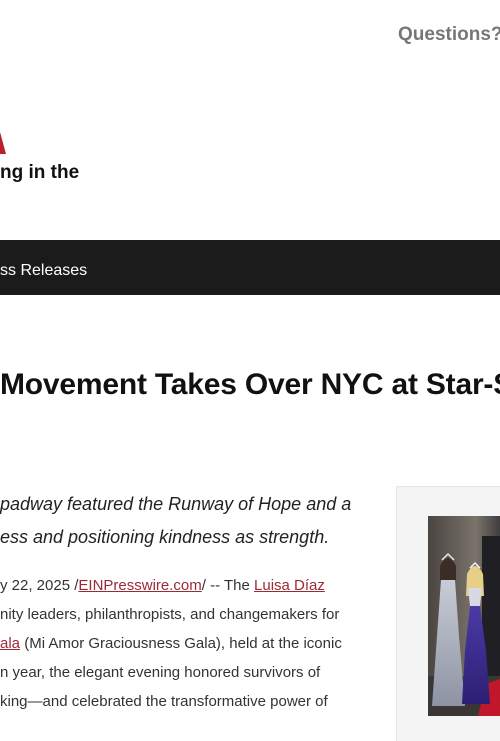  Describe the element at coordinates (176, 504) in the screenshot. I see `lede-line: padway featured the Runway of Hope and a` at that location.